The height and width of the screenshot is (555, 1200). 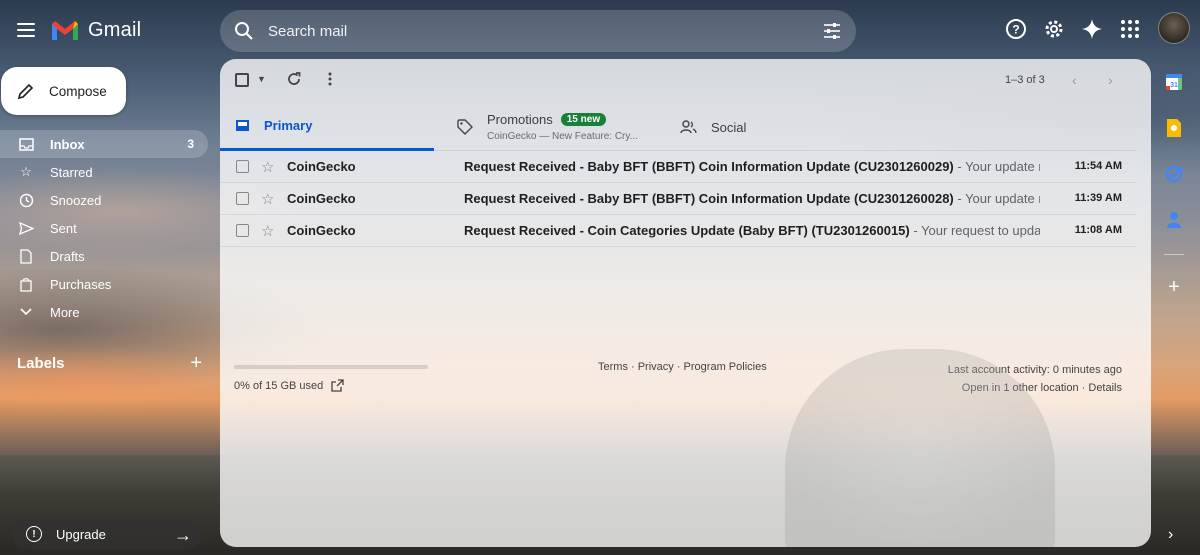 I want to click on upgrade-button: ! Upgrade →, so click(x=107, y=534).